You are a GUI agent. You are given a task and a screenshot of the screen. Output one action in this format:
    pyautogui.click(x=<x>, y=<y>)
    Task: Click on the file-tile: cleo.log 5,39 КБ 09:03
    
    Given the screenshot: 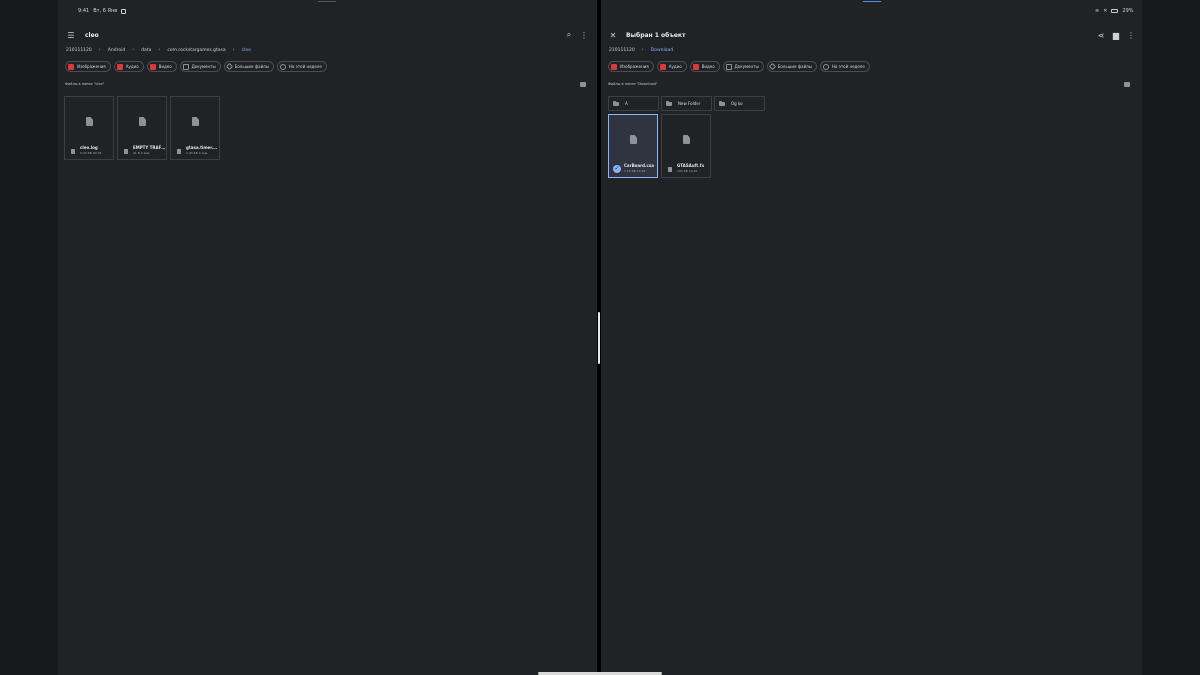 What is the action you would take?
    pyautogui.click(x=89, y=128)
    